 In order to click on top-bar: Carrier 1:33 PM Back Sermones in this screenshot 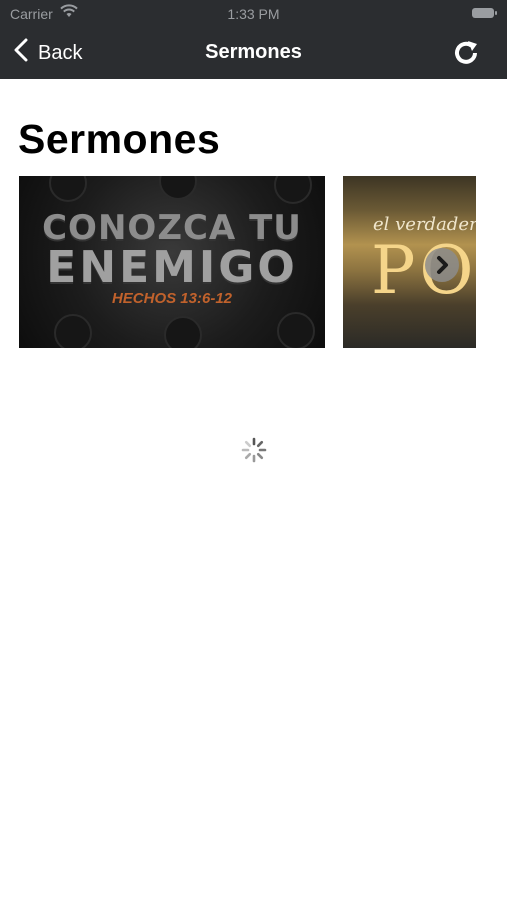, I will do `click(253, 39)`.